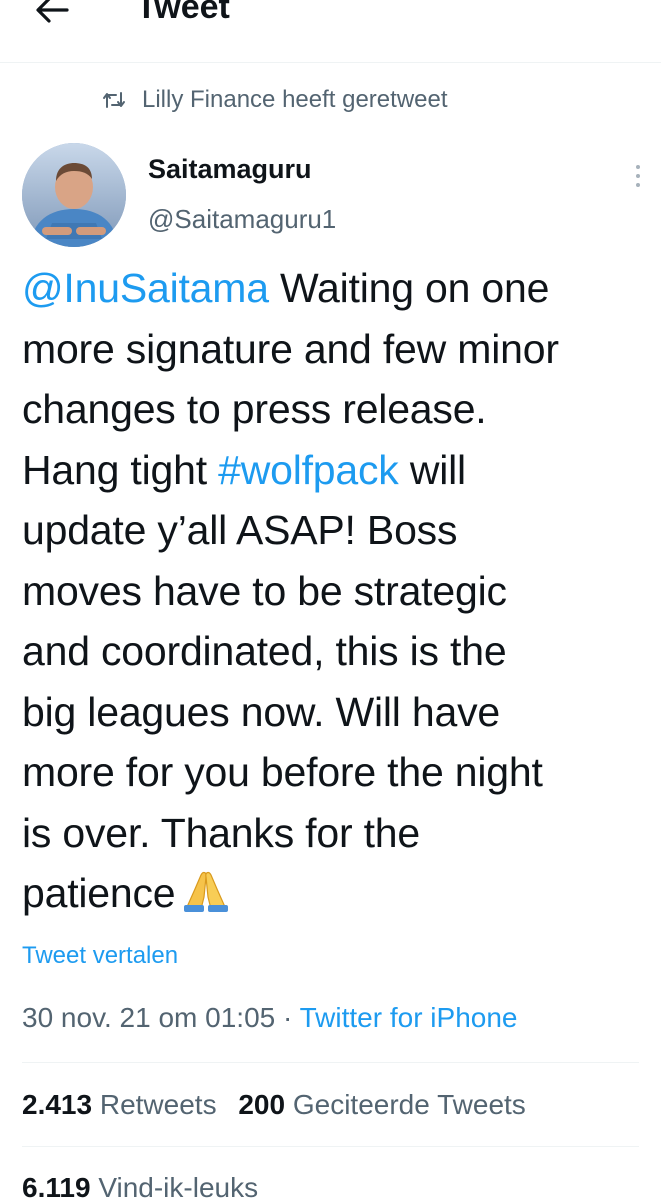  What do you see at coordinates (145, 288) in the screenshot?
I see `mention-link: @InuSaitama` at bounding box center [145, 288].